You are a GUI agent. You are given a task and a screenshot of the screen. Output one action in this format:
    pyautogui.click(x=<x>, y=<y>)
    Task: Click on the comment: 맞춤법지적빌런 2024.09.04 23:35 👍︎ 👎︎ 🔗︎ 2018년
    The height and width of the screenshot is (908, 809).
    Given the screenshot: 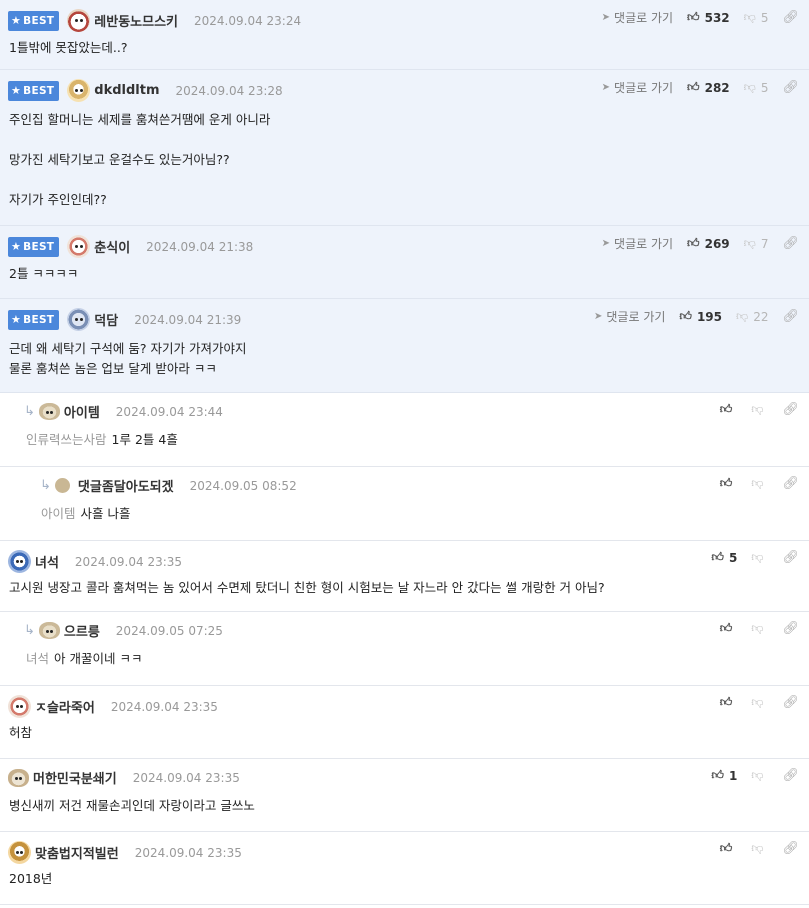 What is the action you would take?
    pyautogui.click(x=404, y=868)
    